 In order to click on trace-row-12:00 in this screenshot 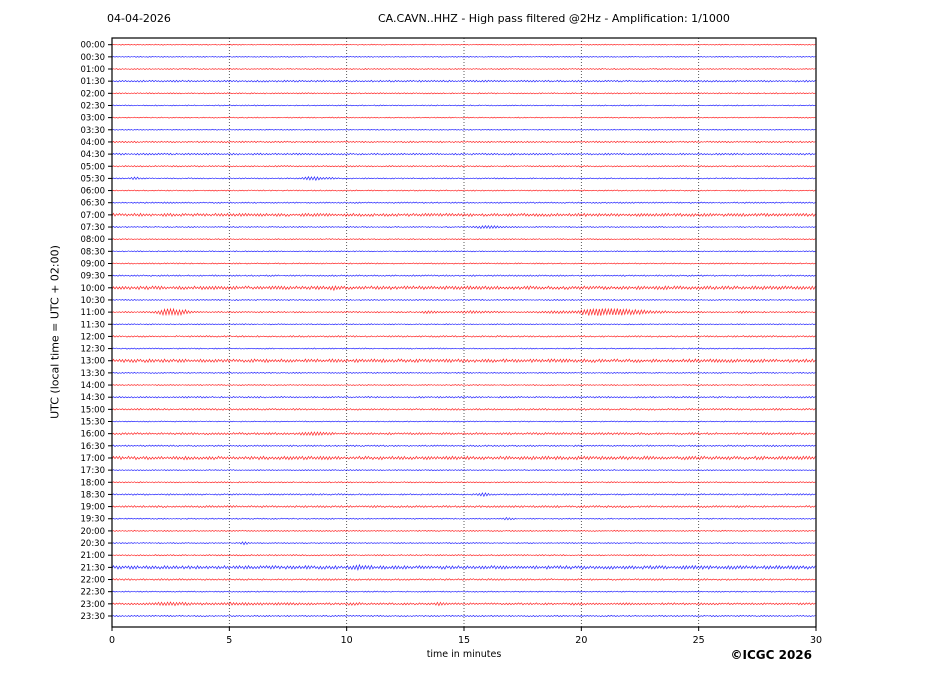, I will do `click(463, 336)`.